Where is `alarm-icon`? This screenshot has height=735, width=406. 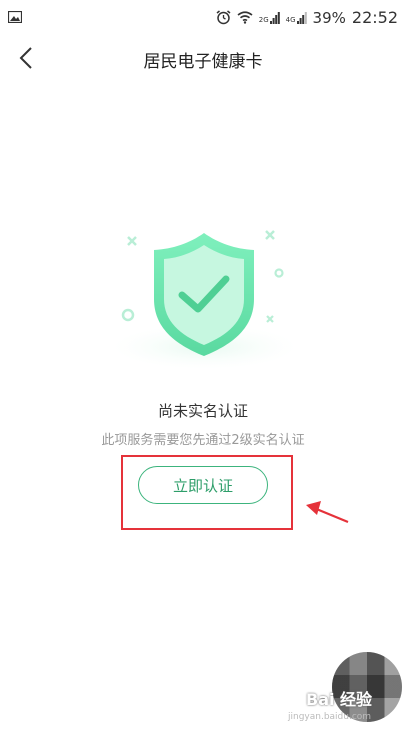 alarm-icon is located at coordinates (223, 17).